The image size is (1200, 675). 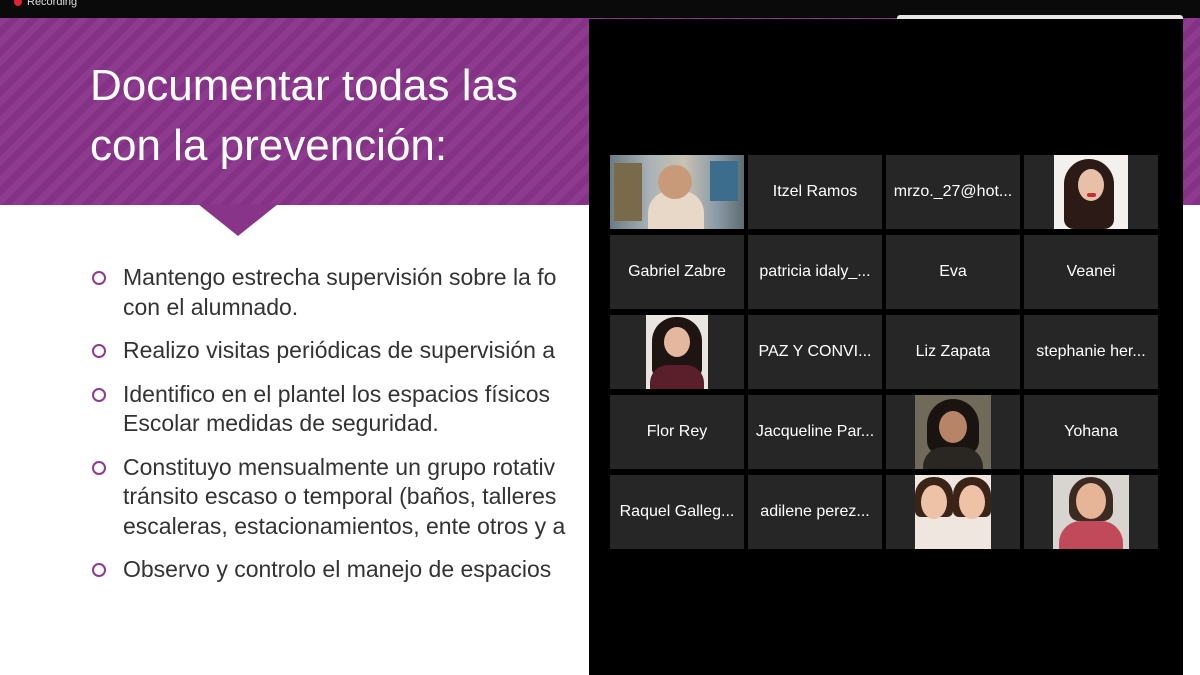 What do you see at coordinates (1091, 195) in the screenshot?
I see `lips-shape` at bounding box center [1091, 195].